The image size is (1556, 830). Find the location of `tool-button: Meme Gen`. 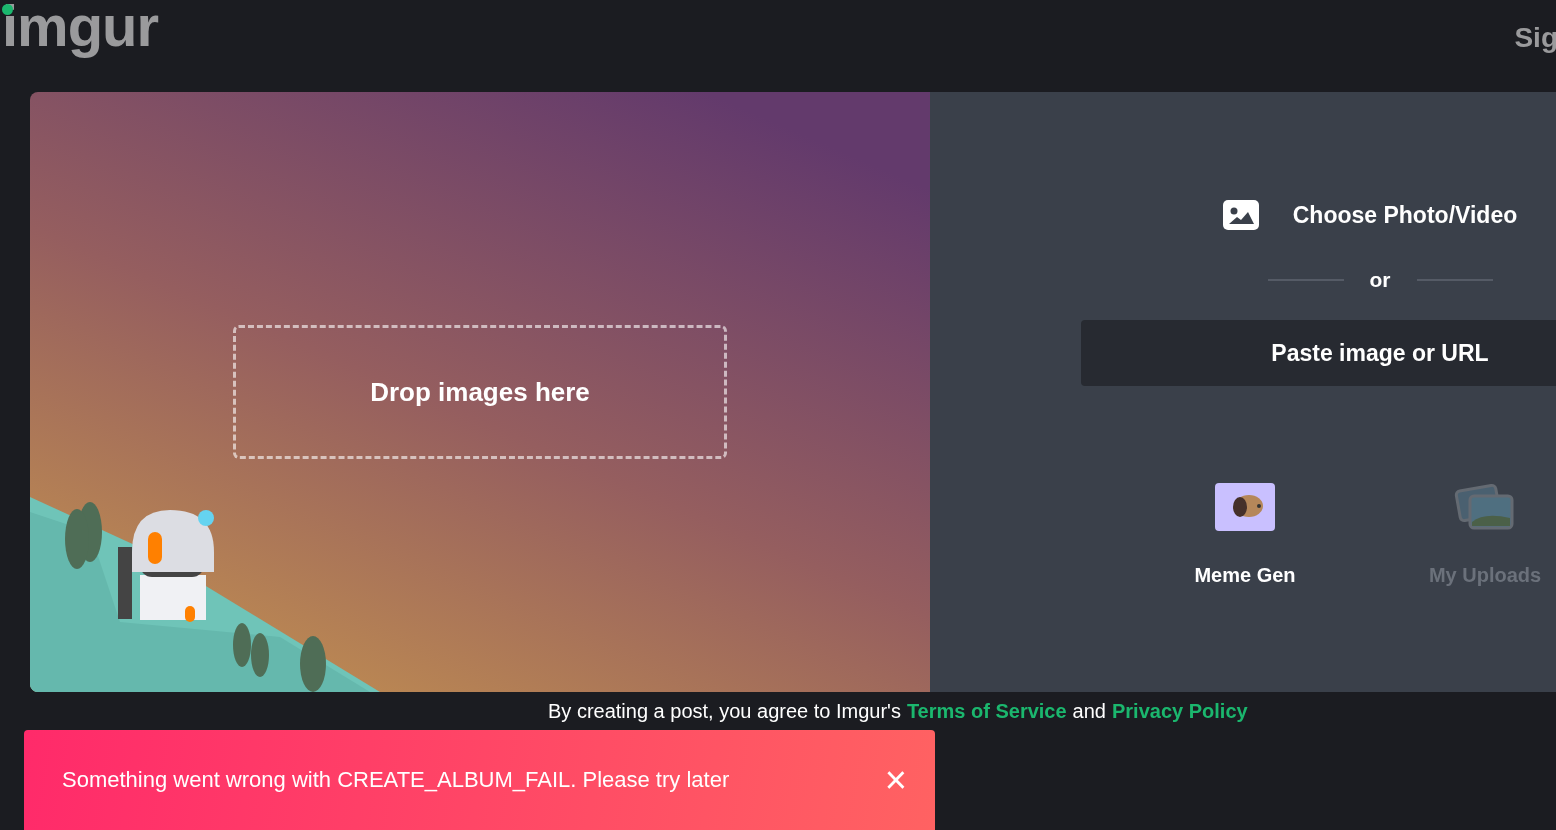

tool-button: Meme Gen is located at coordinates (1245, 534).